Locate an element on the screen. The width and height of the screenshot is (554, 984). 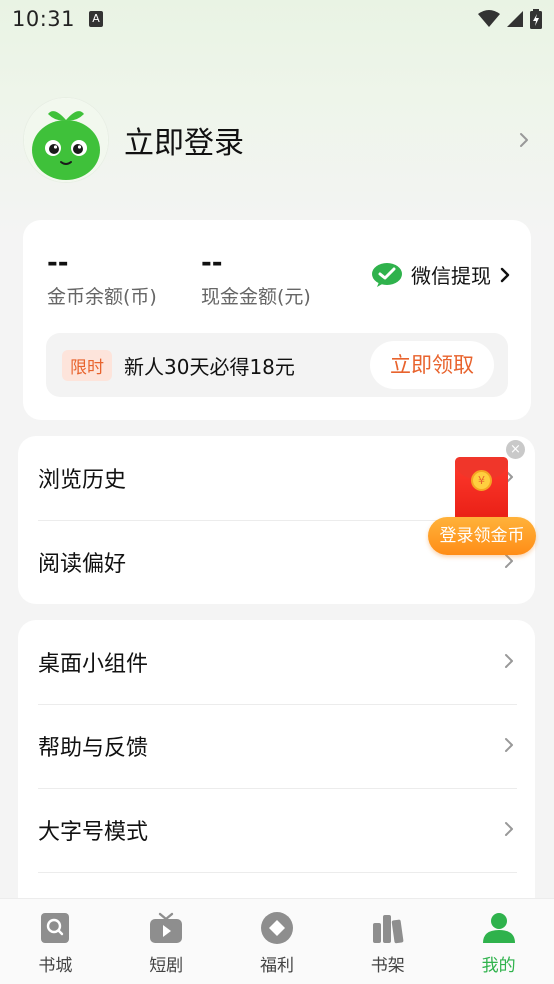
claim-now-button: 立即领取 is located at coordinates (432, 365).